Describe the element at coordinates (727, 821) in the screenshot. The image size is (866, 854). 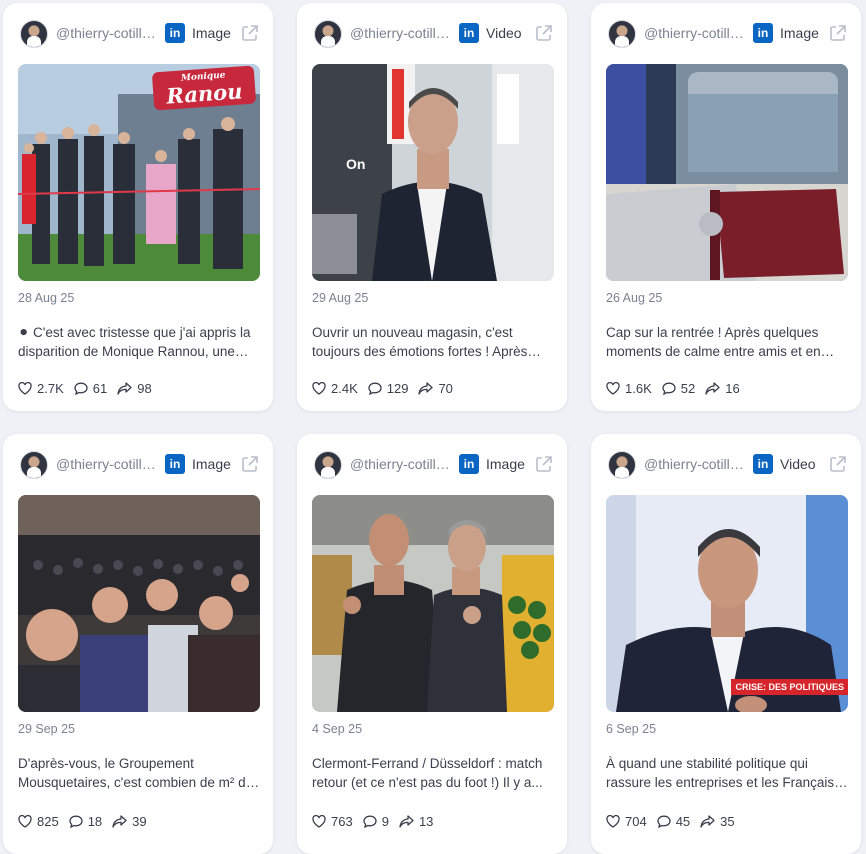
I see `shares-count: 35` at that location.